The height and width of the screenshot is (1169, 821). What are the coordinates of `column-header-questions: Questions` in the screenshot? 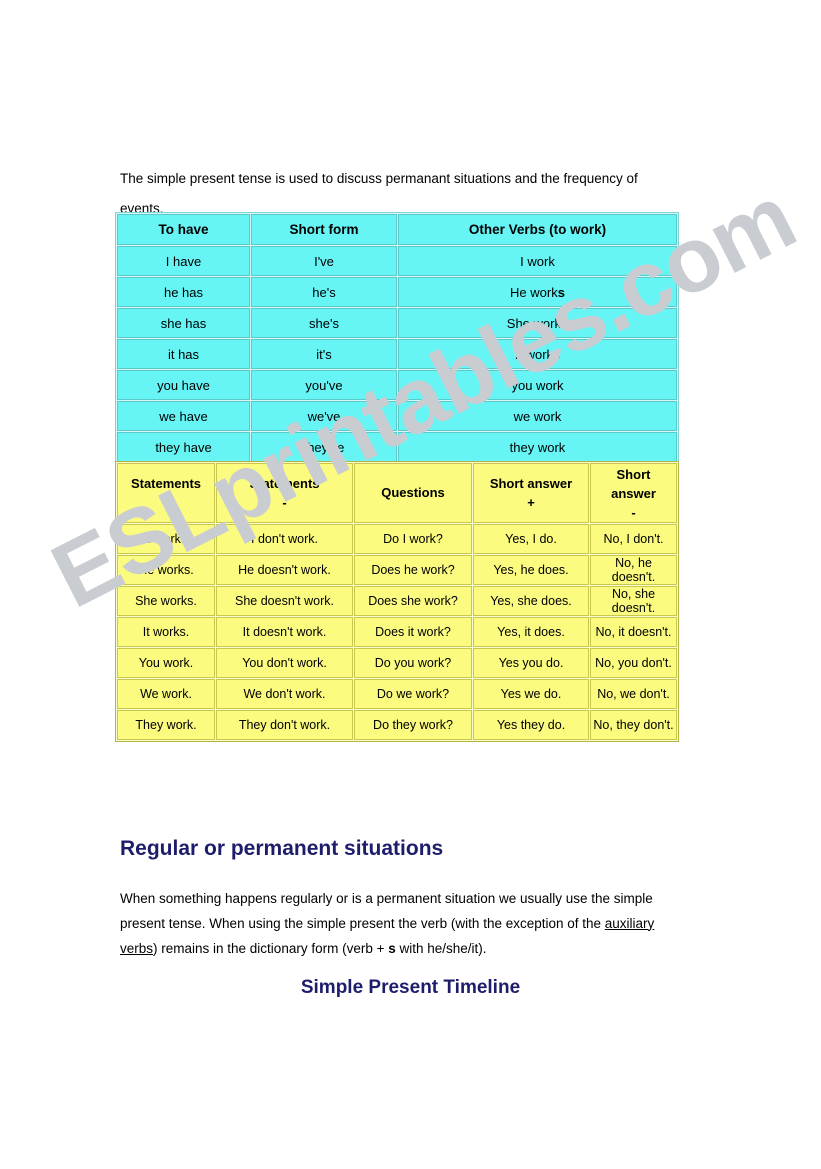 It's located at (413, 493).